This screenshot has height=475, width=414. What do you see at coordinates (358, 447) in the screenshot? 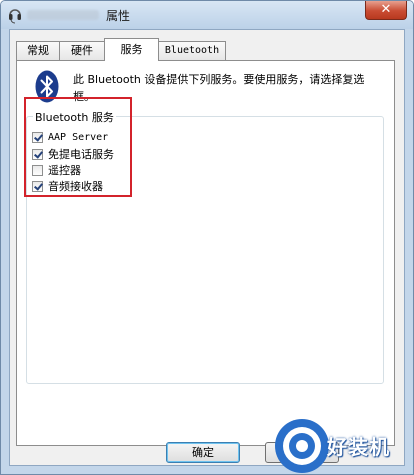
I see `watermark-text: 好装机` at bounding box center [358, 447].